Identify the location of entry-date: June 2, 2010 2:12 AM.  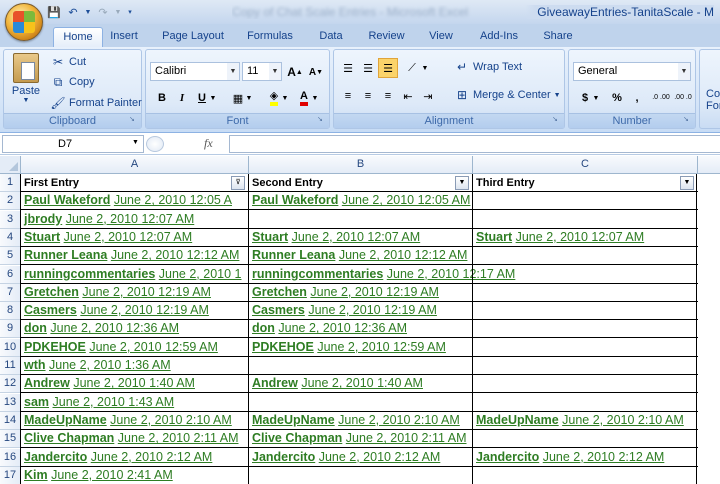
(380, 457).